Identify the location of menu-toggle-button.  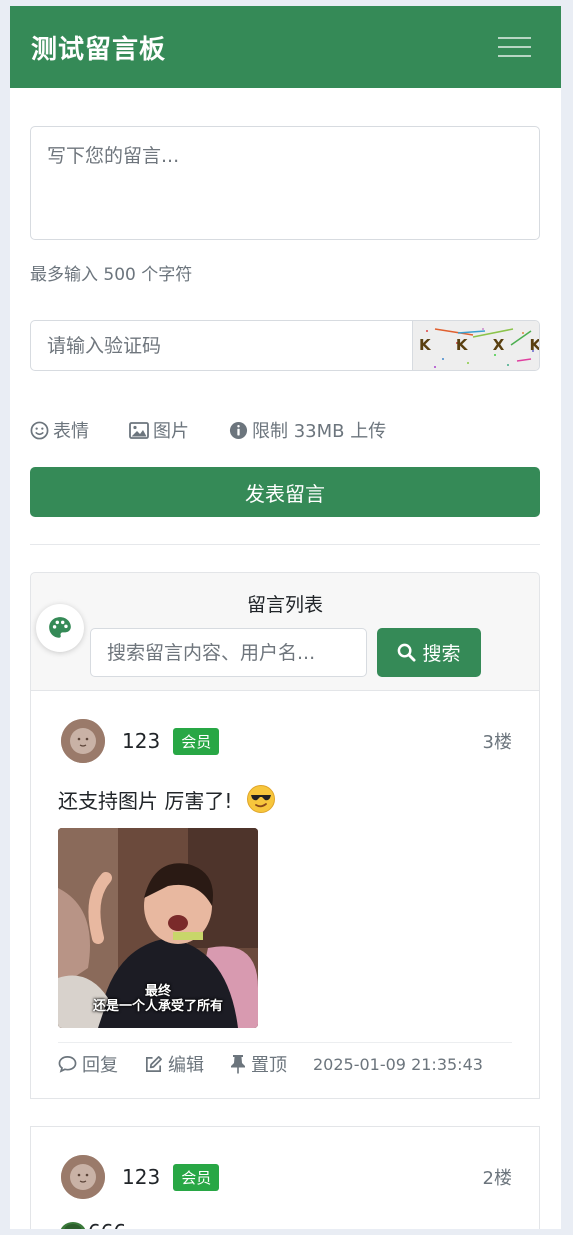
(514, 47).